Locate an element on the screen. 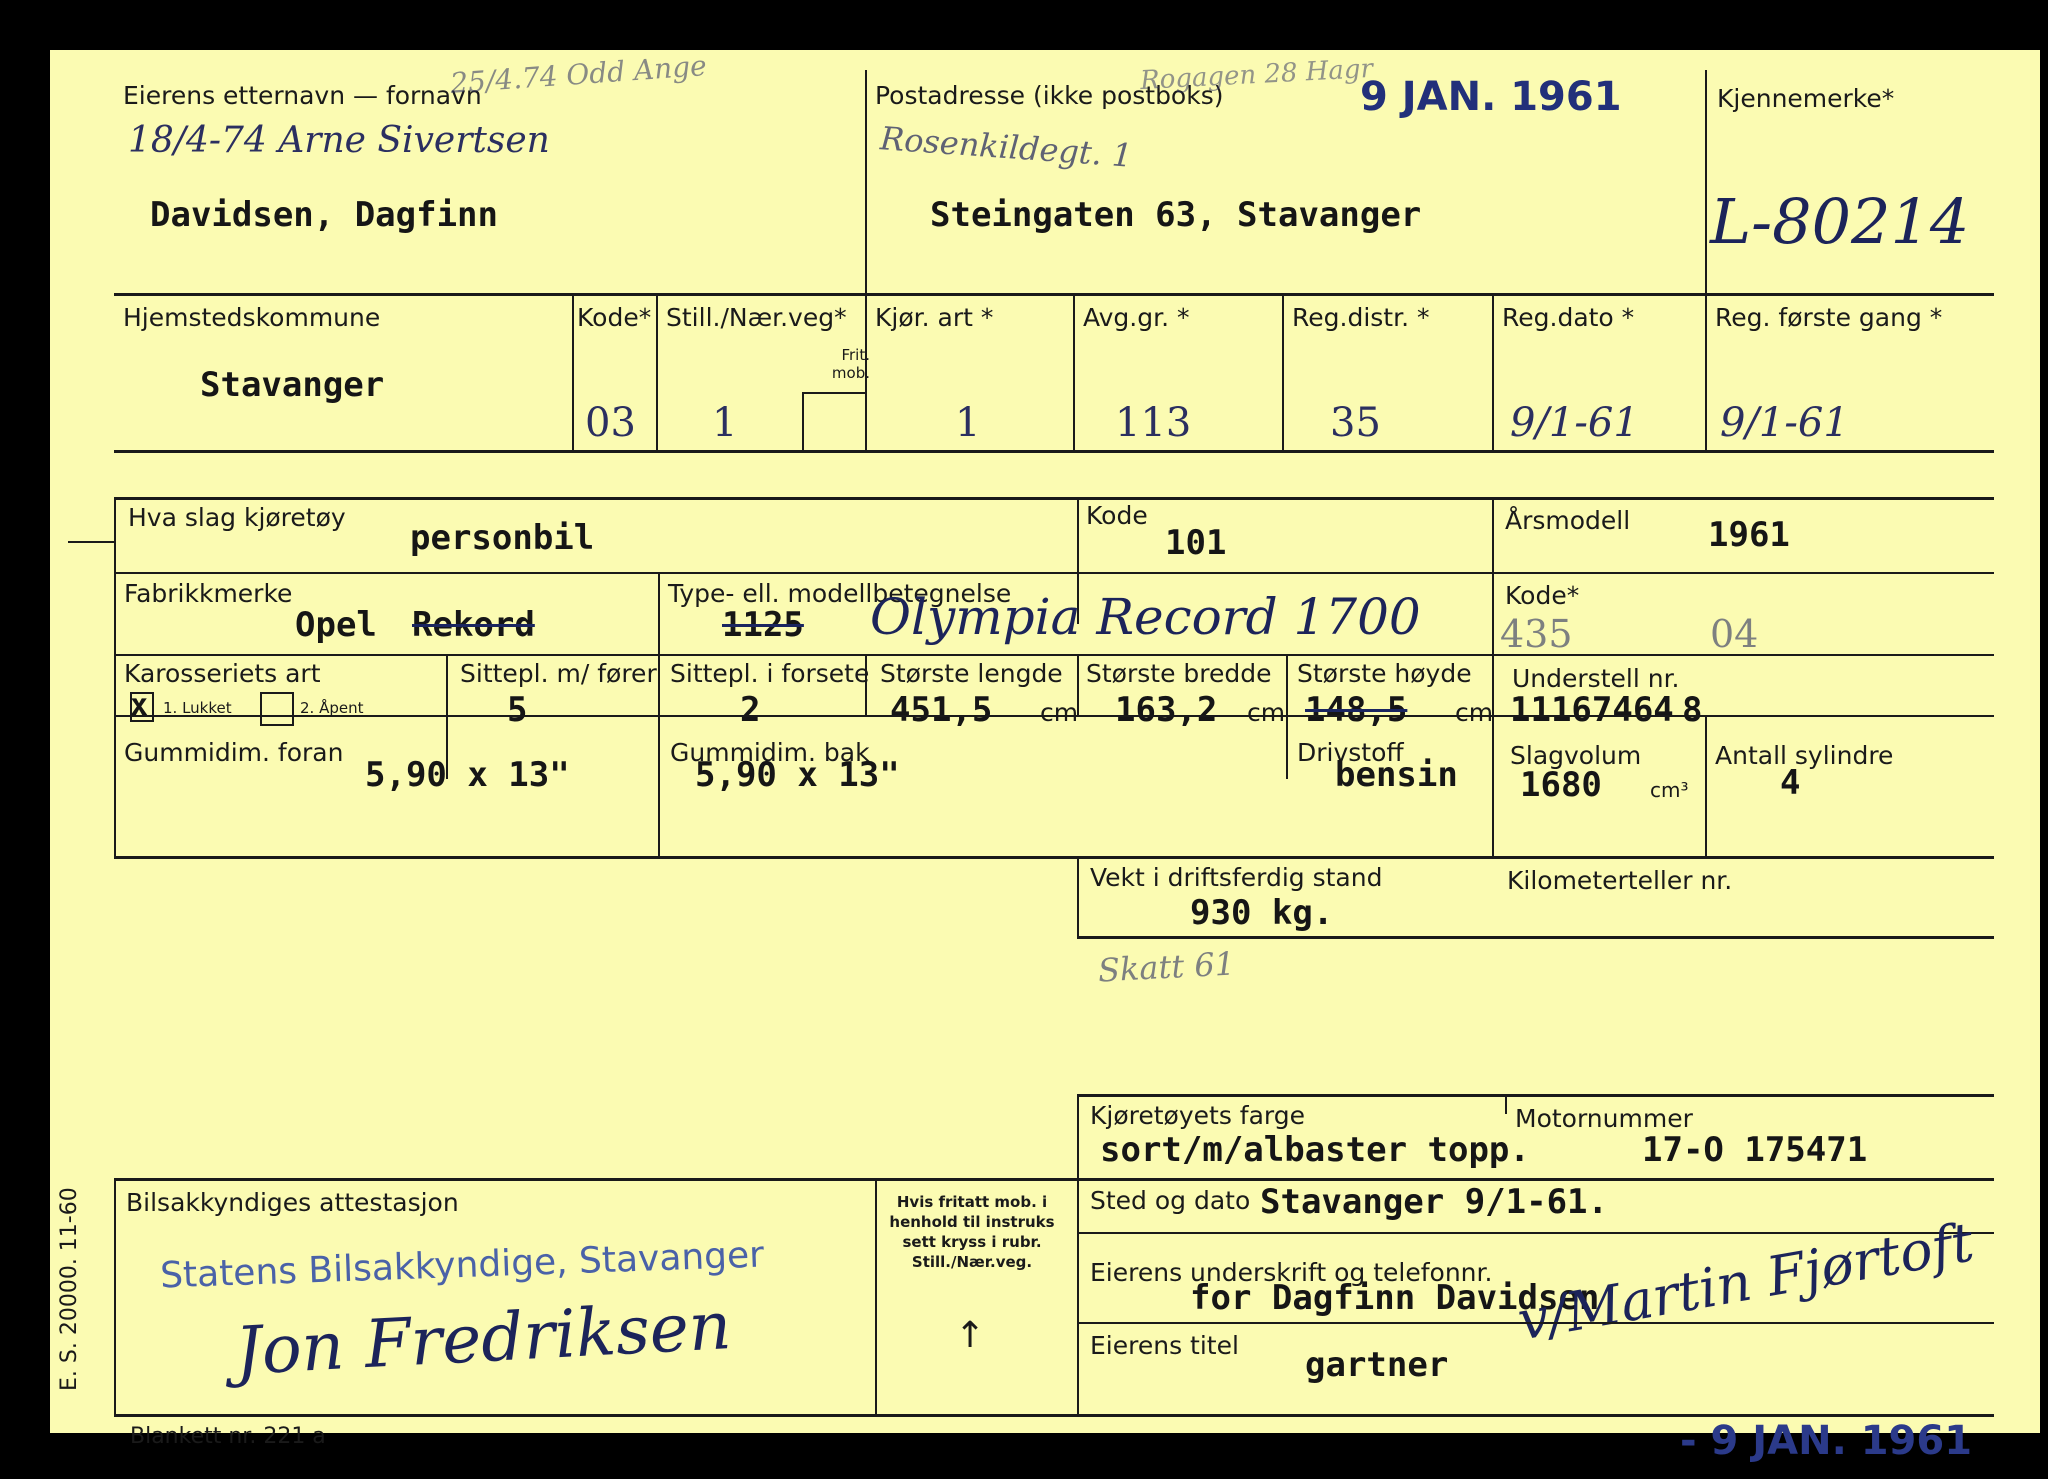 This screenshot has width=2048, height=1479. attest-stamp: Statens Bilsakkyndige, Stavanger is located at coordinates (462, 1265).